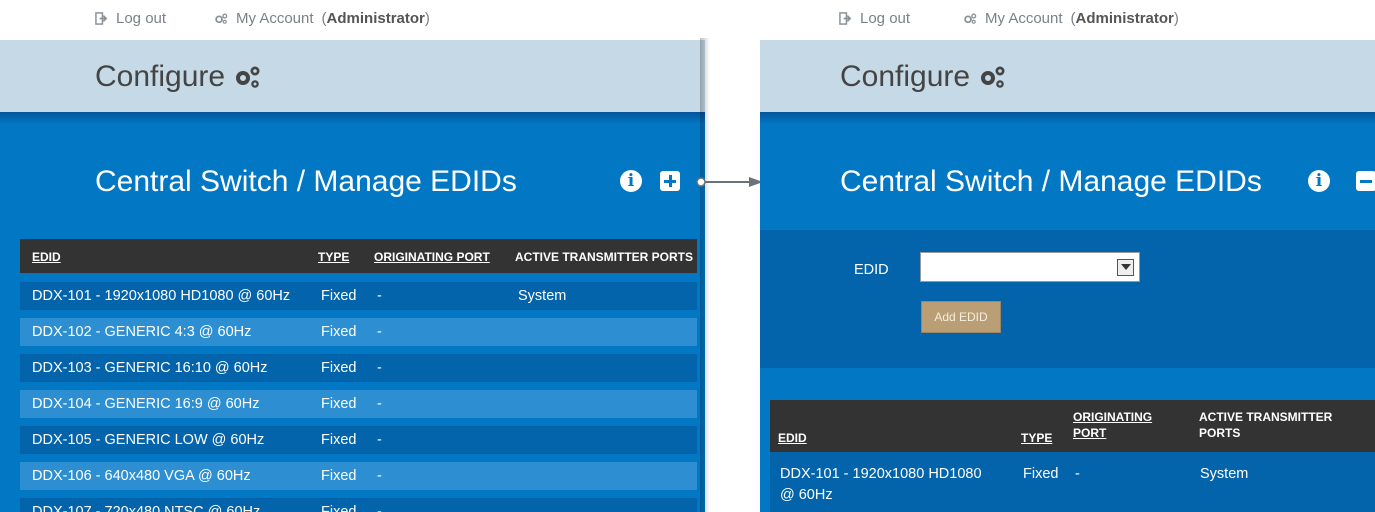  What do you see at coordinates (358, 440) in the screenshot?
I see `table-row: DDX-105 - GENERIC LOW @ 60Hz Fixed -` at bounding box center [358, 440].